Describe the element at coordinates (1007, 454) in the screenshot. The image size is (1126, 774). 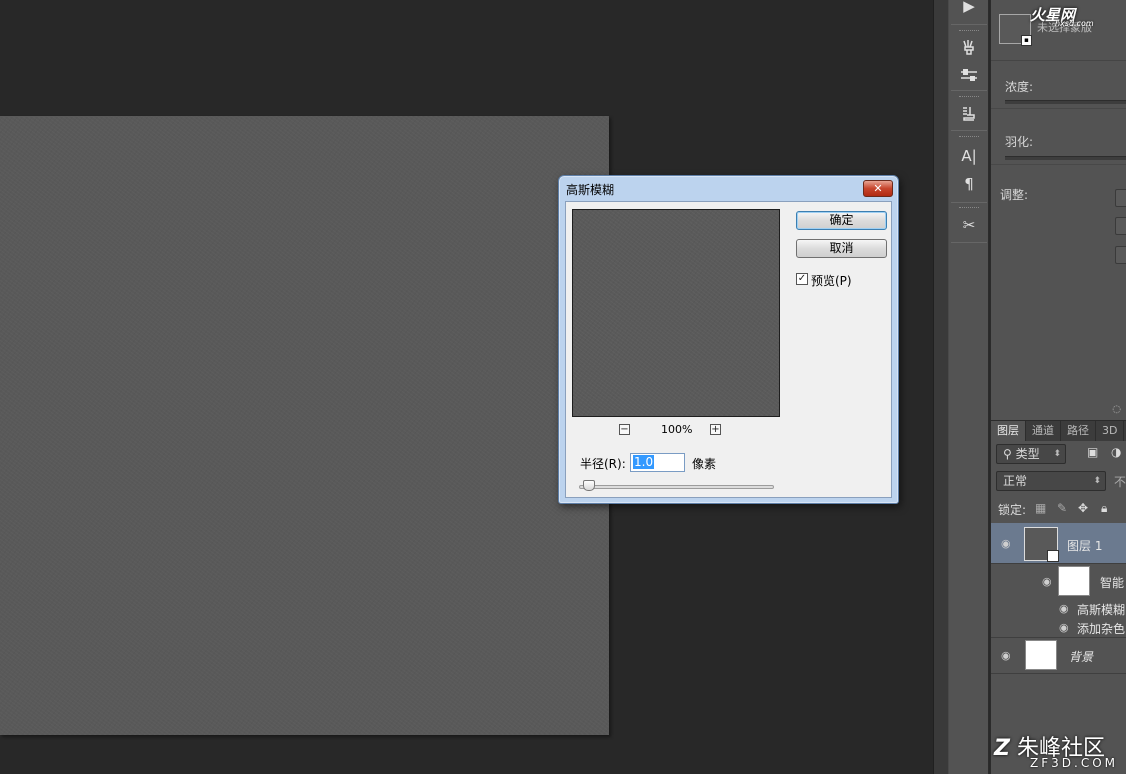
I see `search-icon: ⚲` at that location.